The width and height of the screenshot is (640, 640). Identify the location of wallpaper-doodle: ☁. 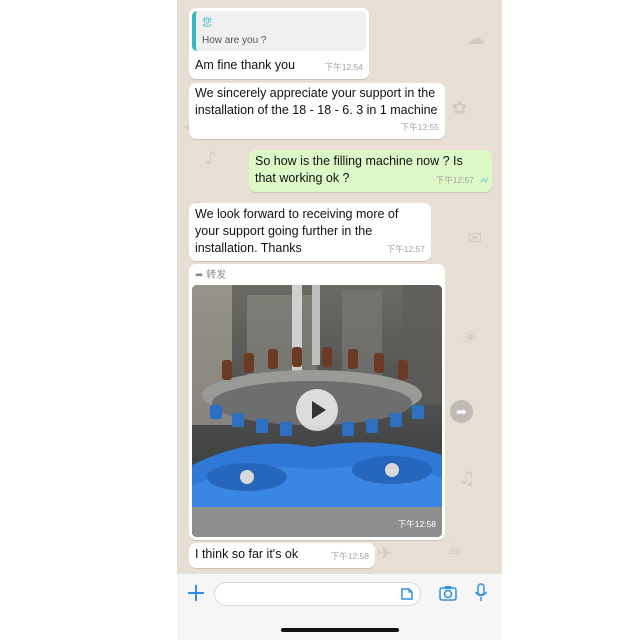
(476, 38).